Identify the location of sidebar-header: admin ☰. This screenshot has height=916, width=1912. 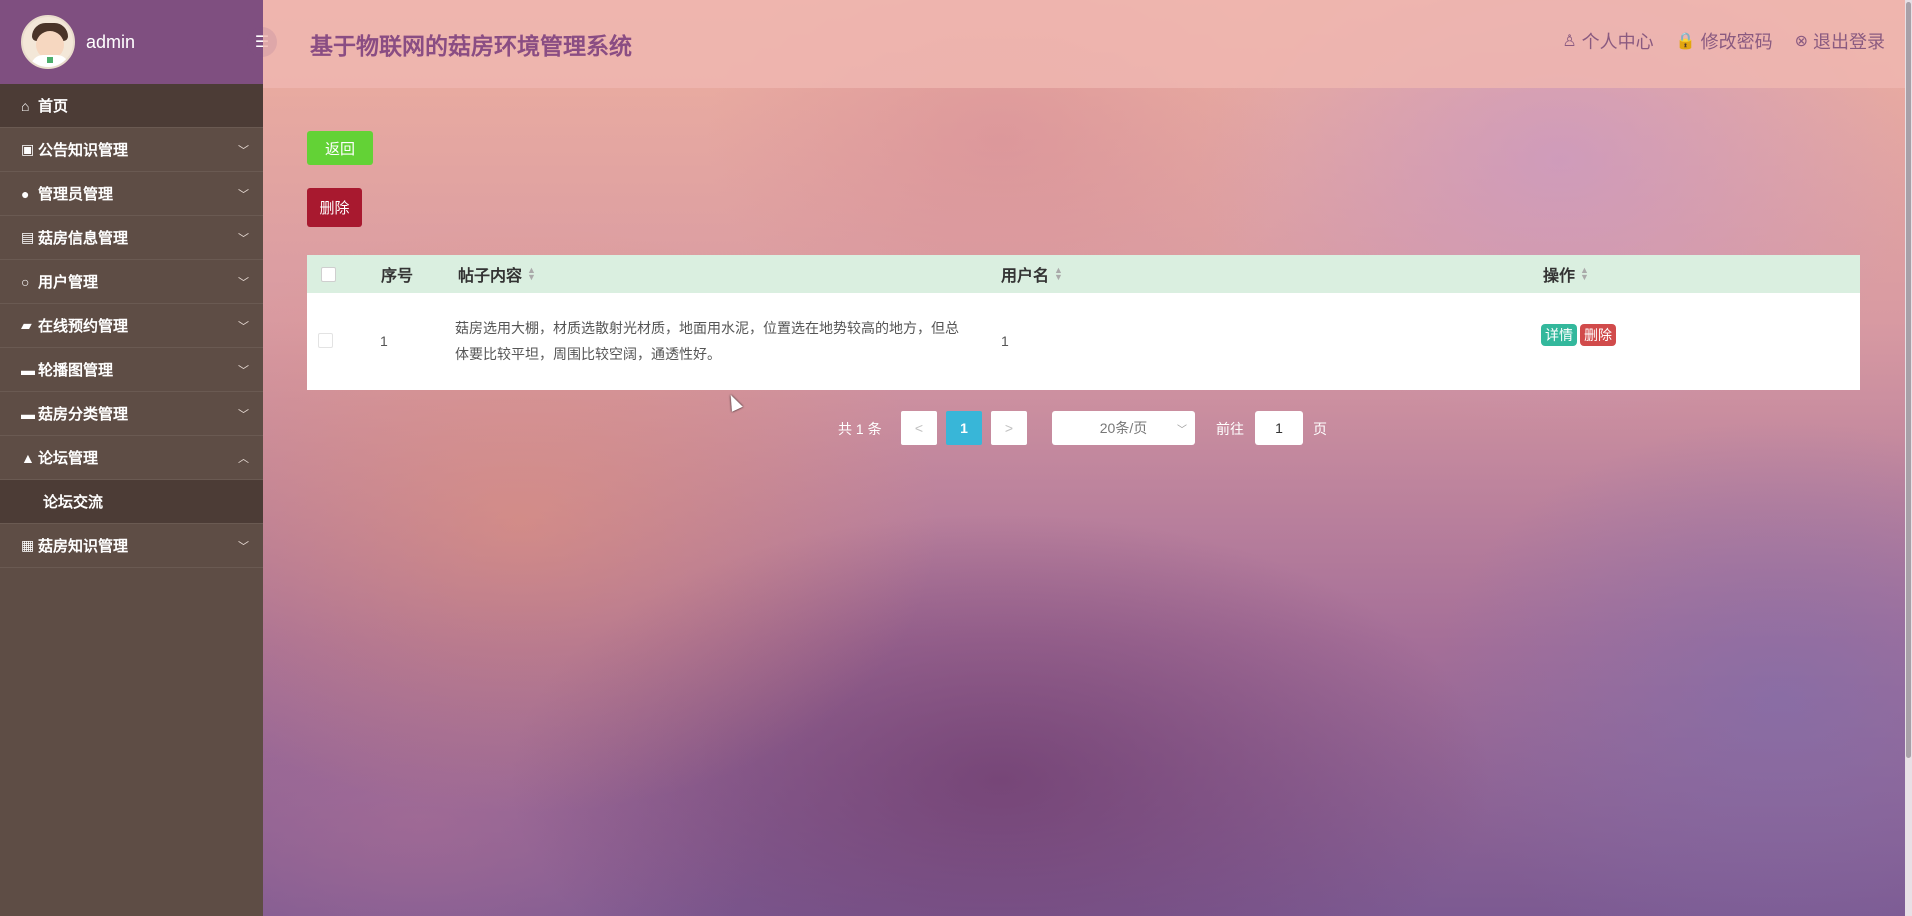
(138, 42).